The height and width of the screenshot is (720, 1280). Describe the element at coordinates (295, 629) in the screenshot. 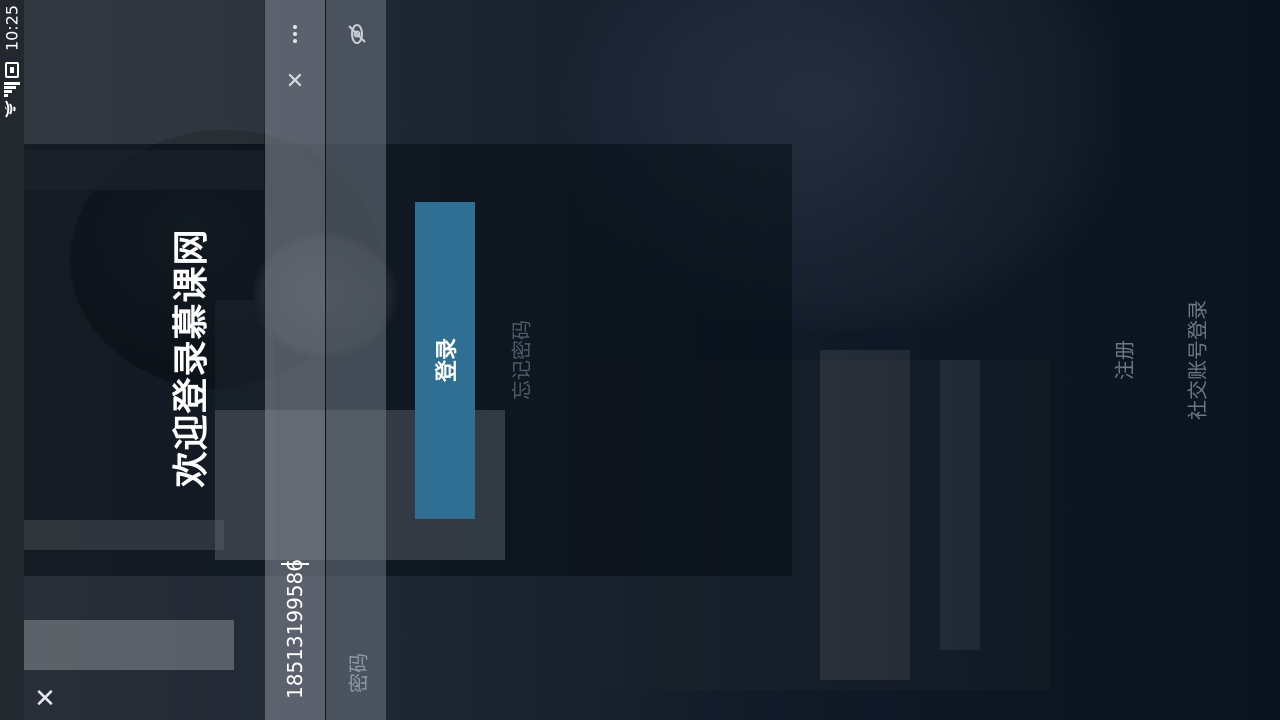

I see `phone-input-value: 18513199586` at that location.